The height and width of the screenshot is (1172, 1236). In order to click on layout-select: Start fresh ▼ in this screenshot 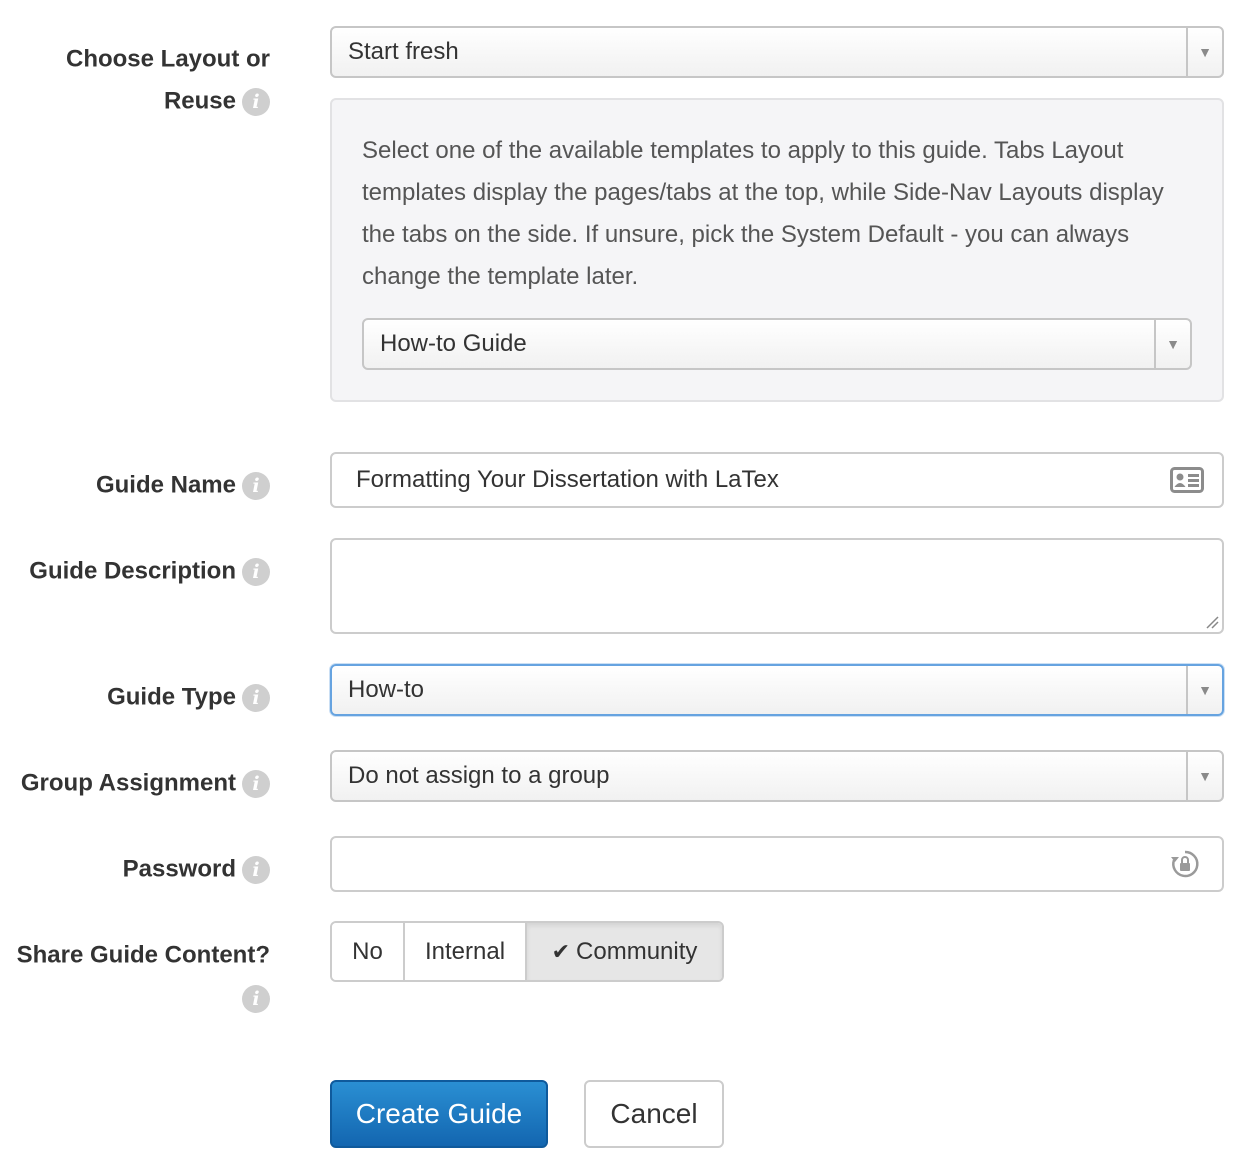, I will do `click(777, 52)`.